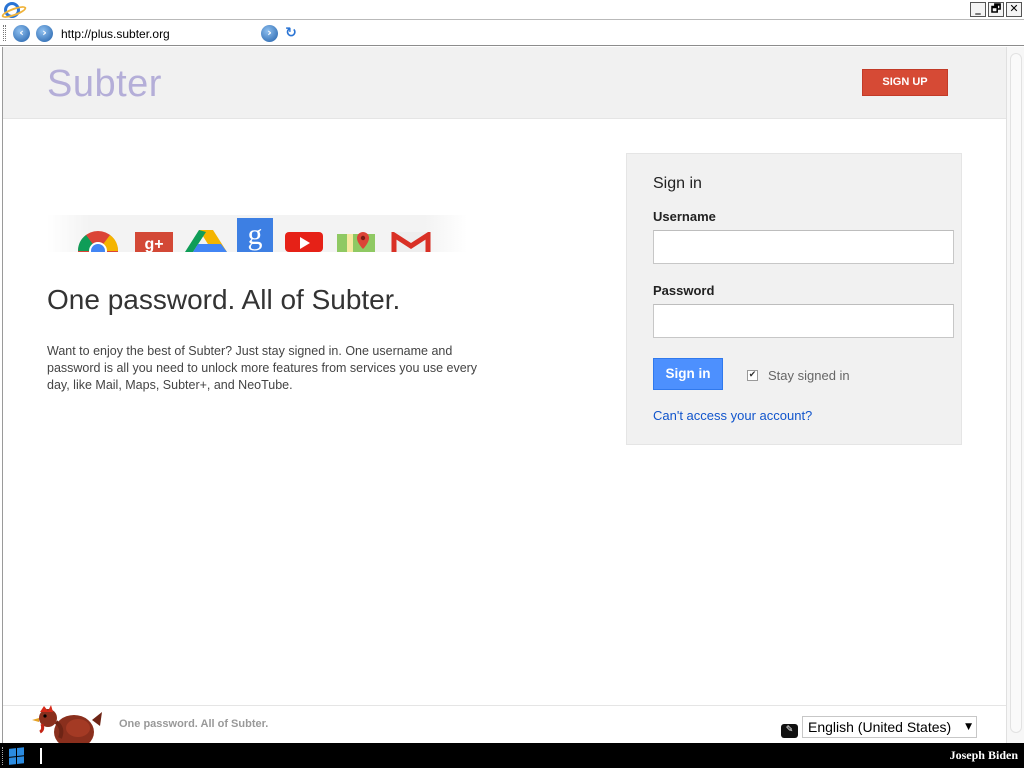  I want to click on sign-in-button: Sign in, so click(688, 374).